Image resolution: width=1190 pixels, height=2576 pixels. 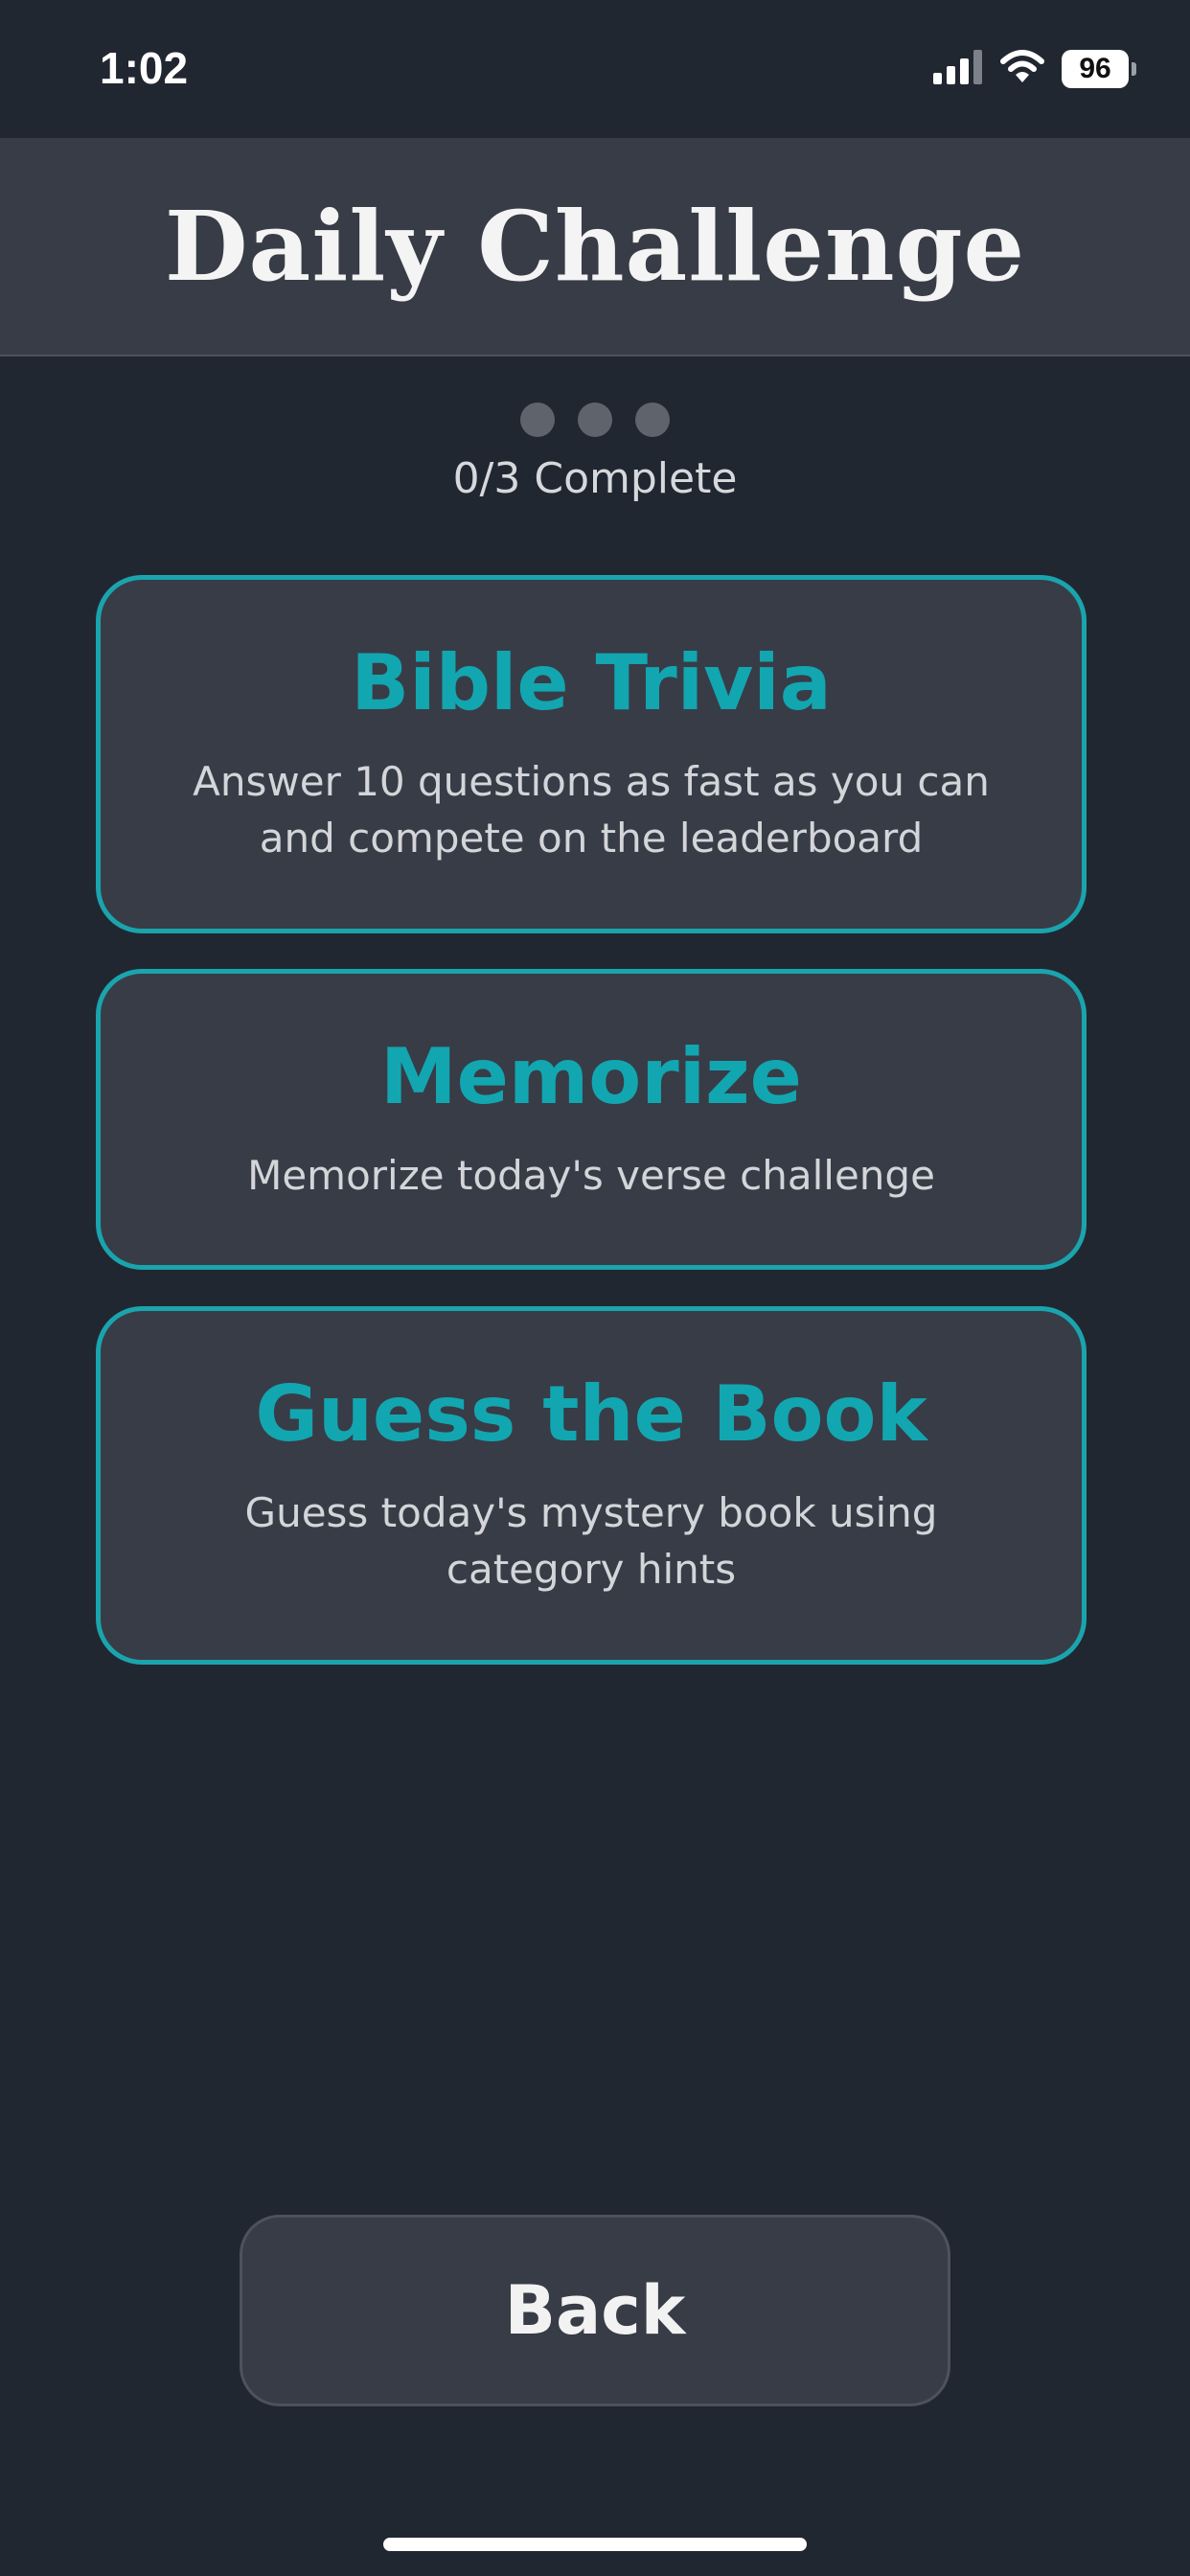 What do you see at coordinates (591, 1414) in the screenshot?
I see `challenge-title: Guess the Book` at bounding box center [591, 1414].